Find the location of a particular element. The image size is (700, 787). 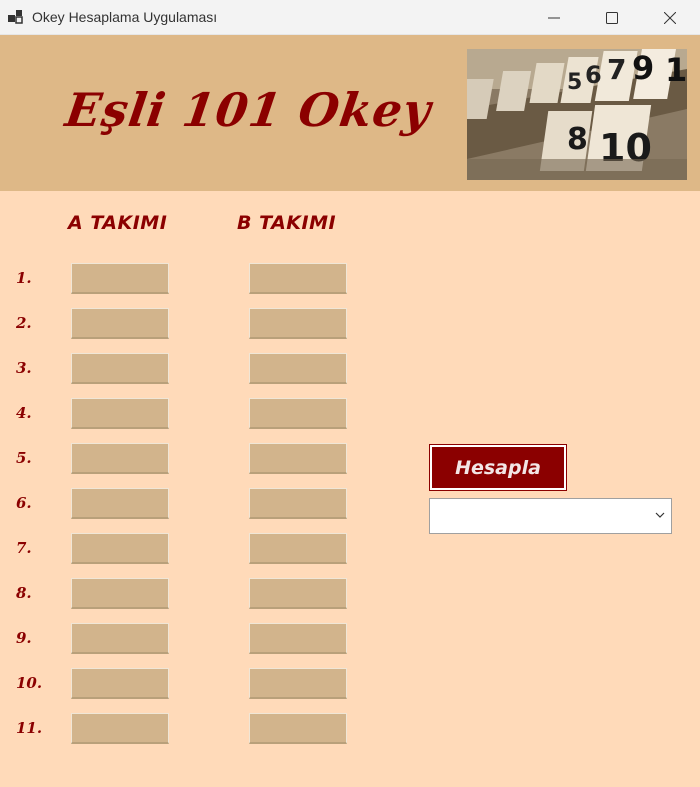

row-number: 10. is located at coordinates (29, 683).